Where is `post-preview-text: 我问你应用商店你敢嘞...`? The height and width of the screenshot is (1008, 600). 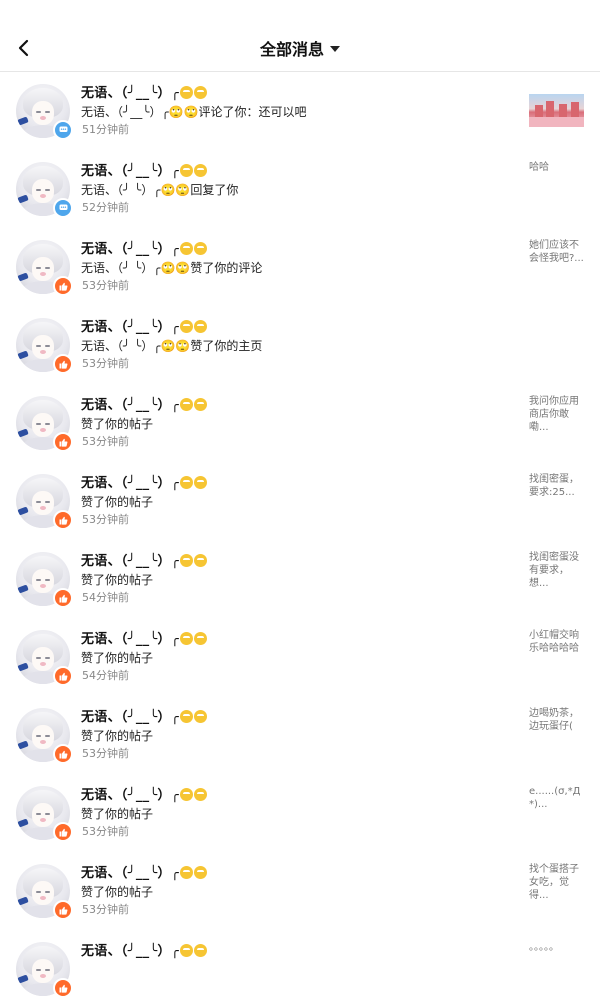 post-preview-text: 我问你应用商店你敢嘞... is located at coordinates (557, 414).